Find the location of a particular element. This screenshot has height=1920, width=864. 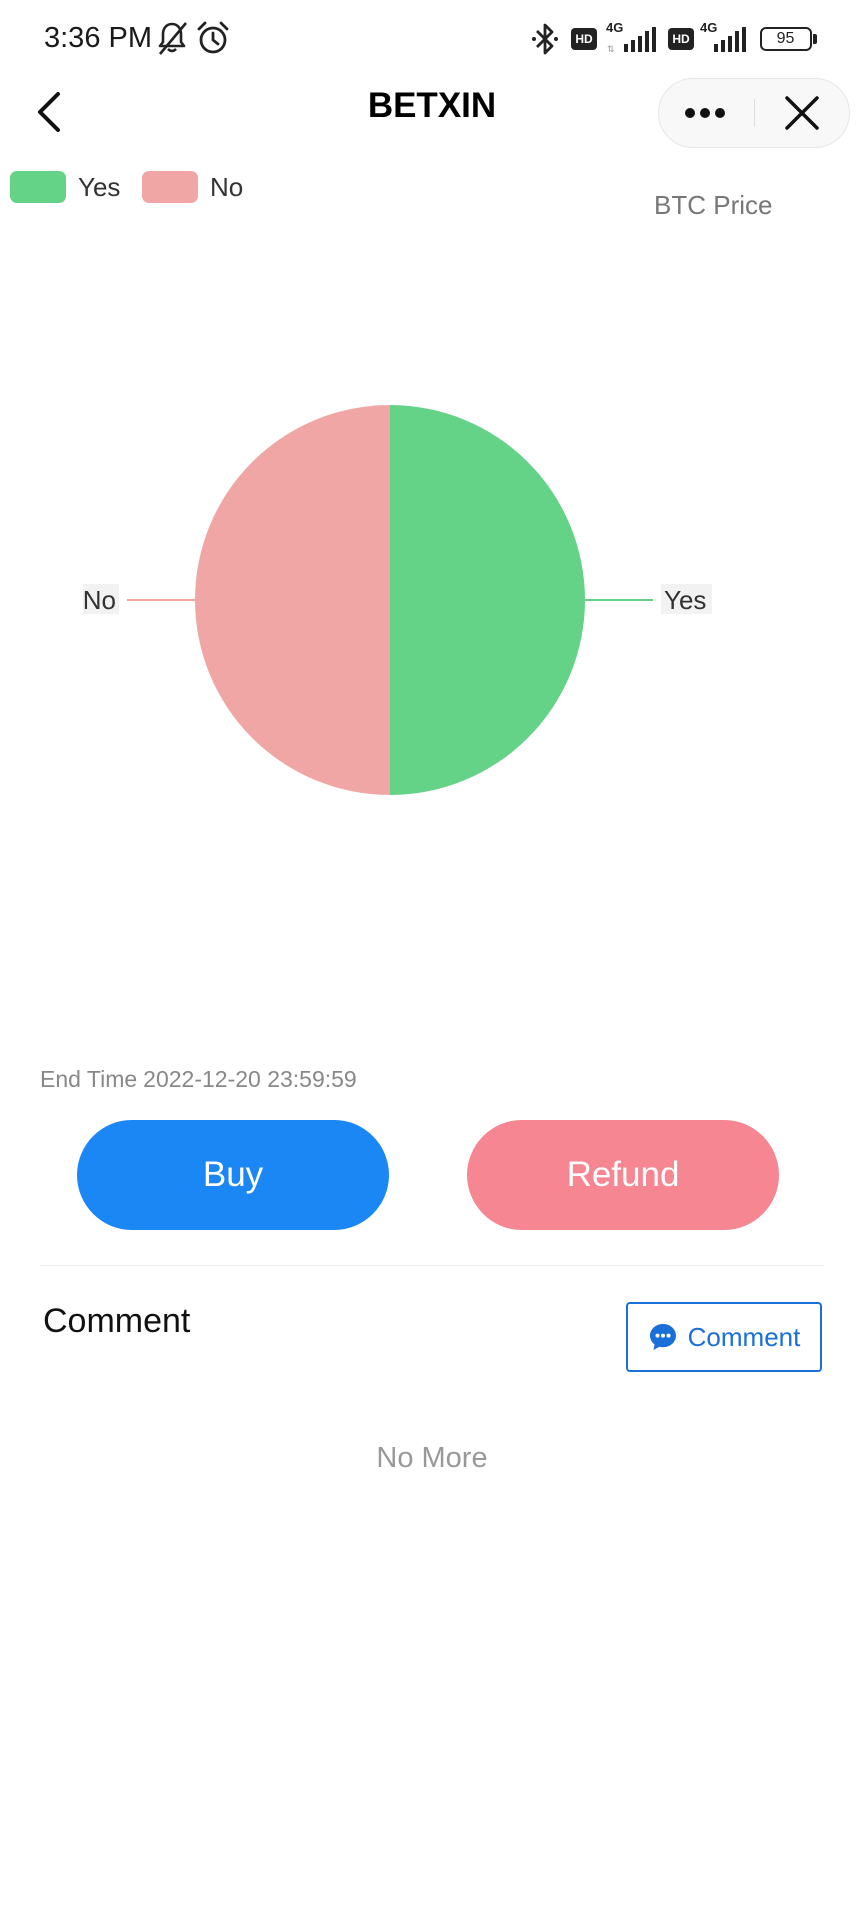

bluetooth-icon is located at coordinates (545, 39).